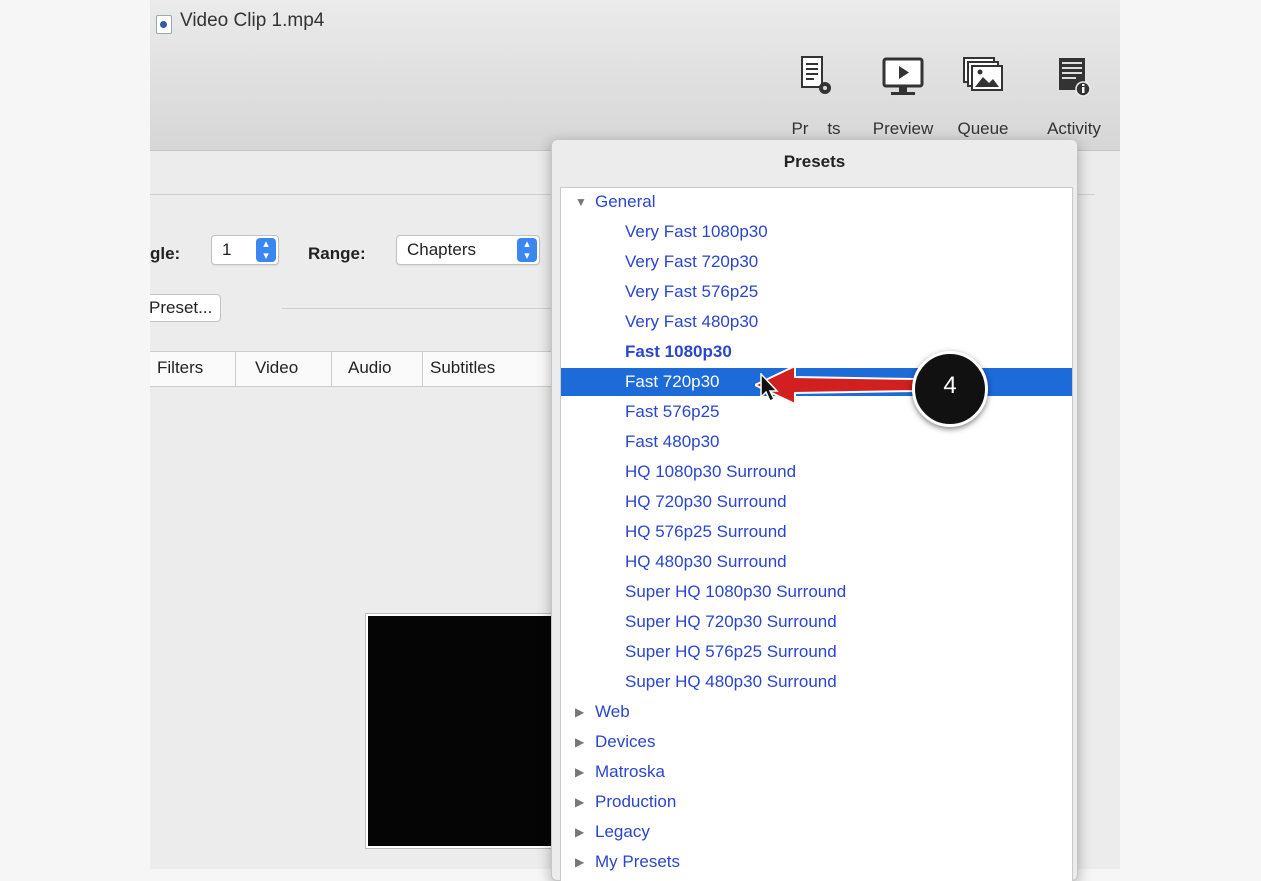  Describe the element at coordinates (816, 832) in the screenshot. I see `group-legacy: ▶ Legacy` at that location.